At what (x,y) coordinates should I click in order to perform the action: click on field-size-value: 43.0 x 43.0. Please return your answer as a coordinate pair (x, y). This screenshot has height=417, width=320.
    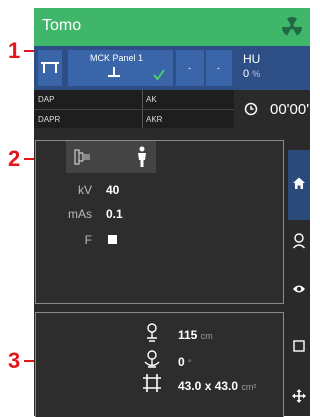
    Looking at the image, I should click on (208, 386).